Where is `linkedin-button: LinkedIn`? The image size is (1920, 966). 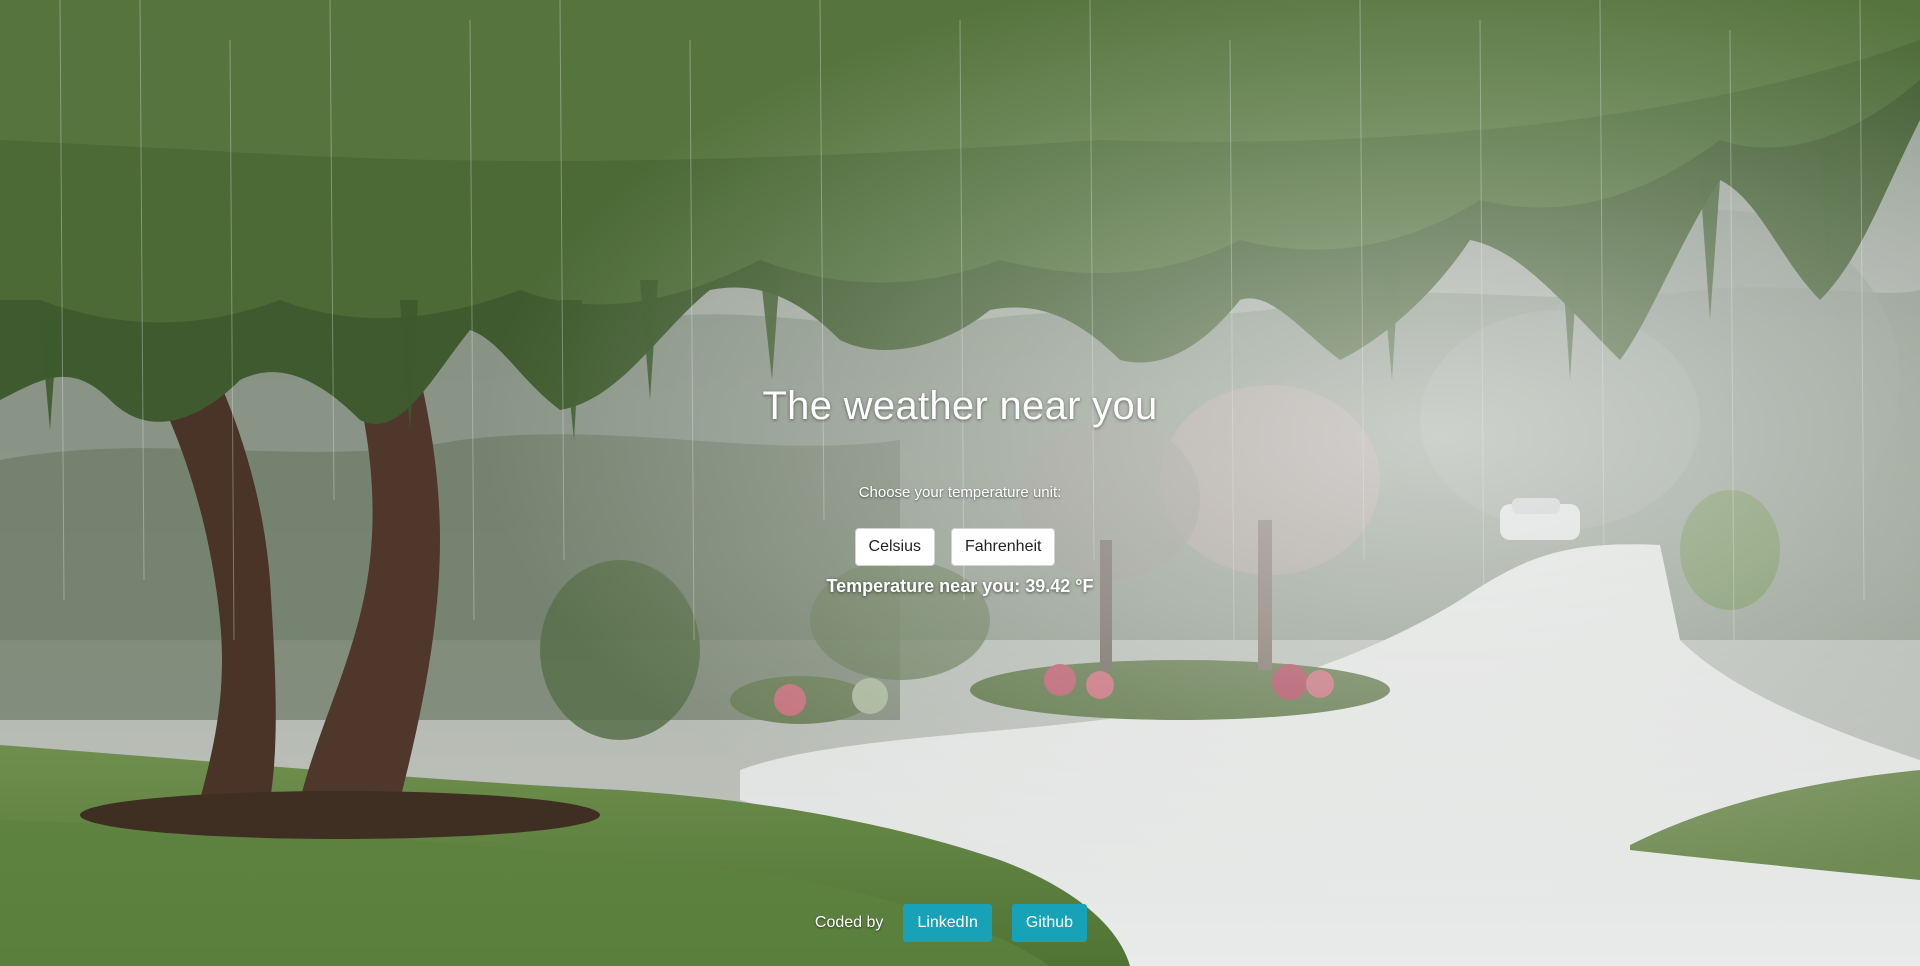 linkedin-button: LinkedIn is located at coordinates (947, 923).